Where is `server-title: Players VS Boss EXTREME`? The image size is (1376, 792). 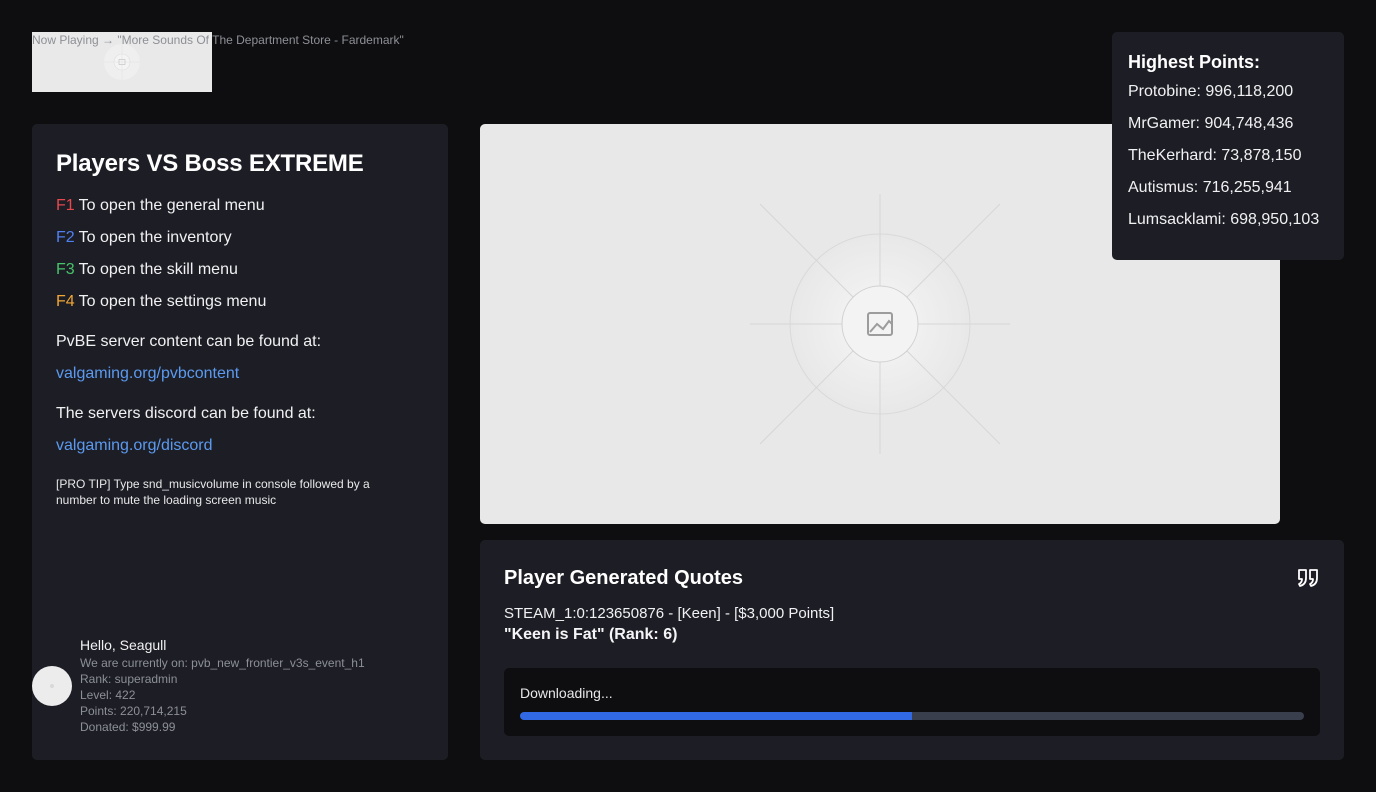 server-title: Players VS Boss EXTREME is located at coordinates (210, 163).